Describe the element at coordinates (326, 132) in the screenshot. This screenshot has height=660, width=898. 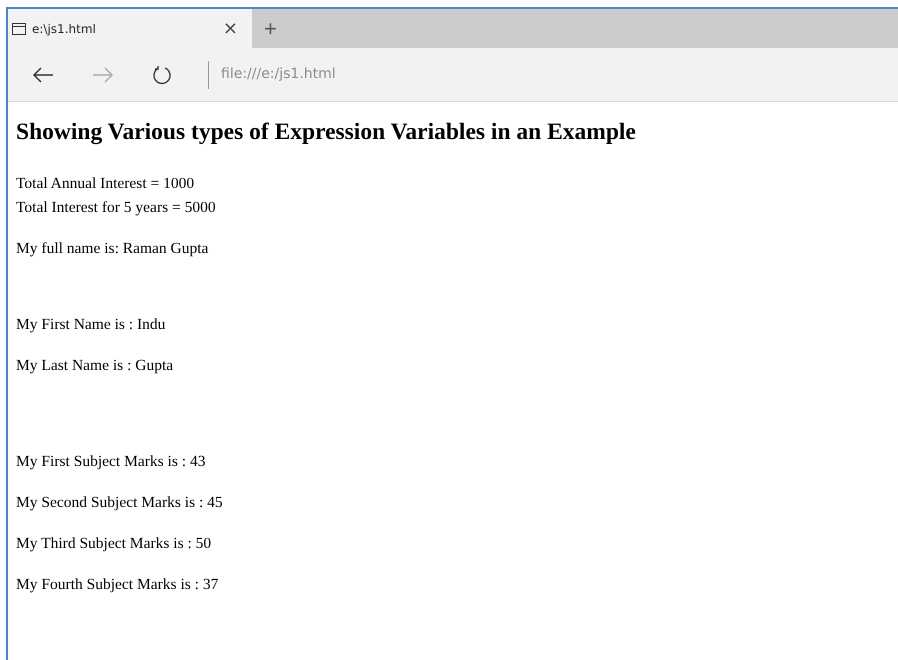
I see `page-heading: Showing Various types of Expression Variables in an Example` at that location.